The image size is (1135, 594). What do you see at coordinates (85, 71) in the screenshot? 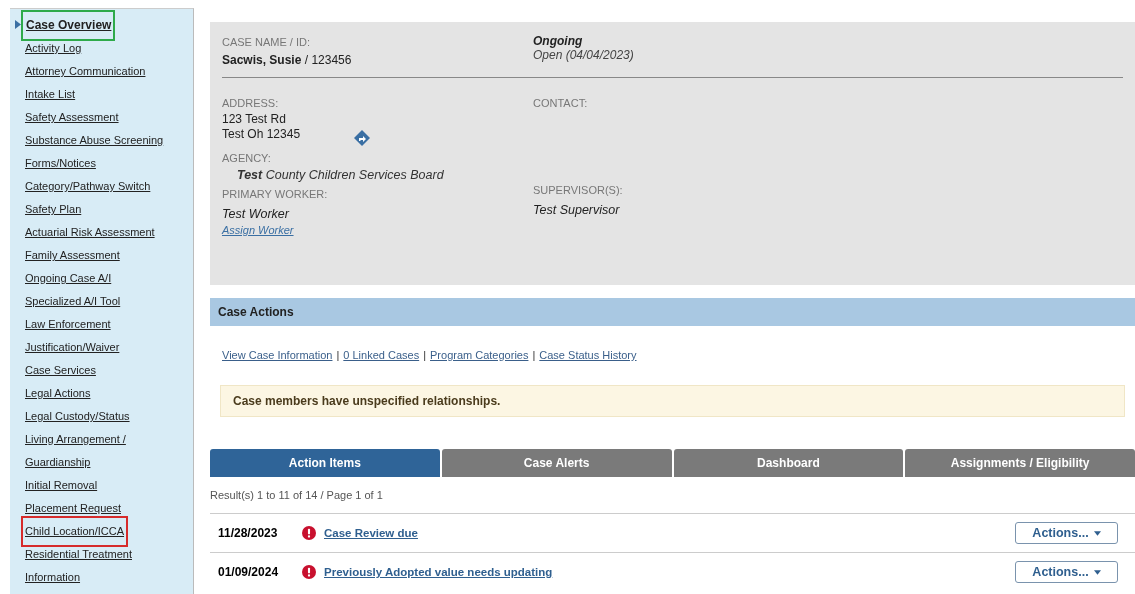
I see `sidebar-link: Attorney Communication` at bounding box center [85, 71].